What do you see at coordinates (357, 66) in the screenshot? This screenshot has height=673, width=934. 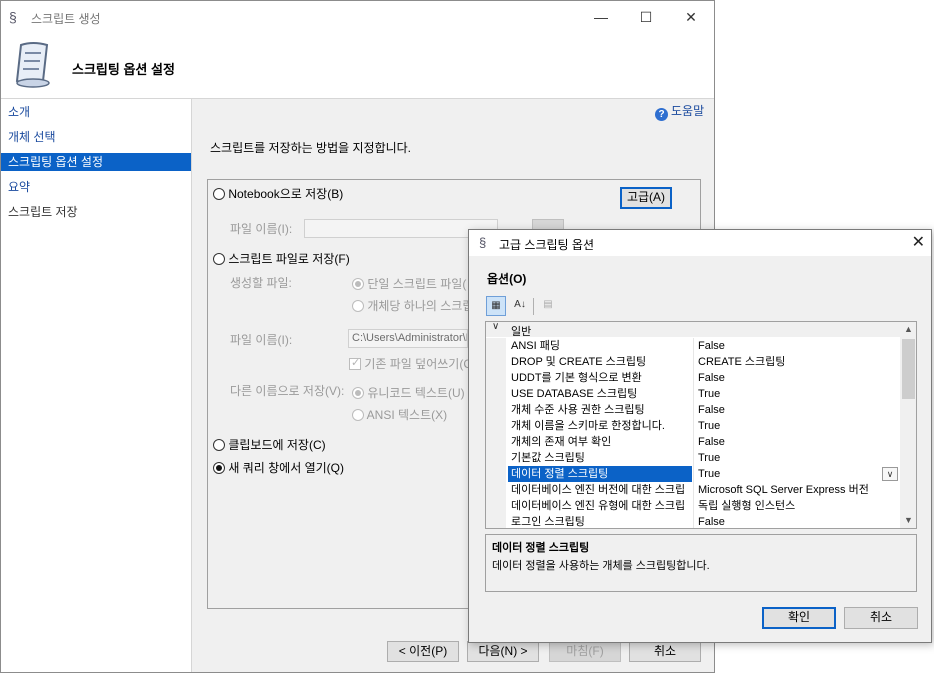 I see `wizard-header: 스크립팅 옵션 설정` at bounding box center [357, 66].